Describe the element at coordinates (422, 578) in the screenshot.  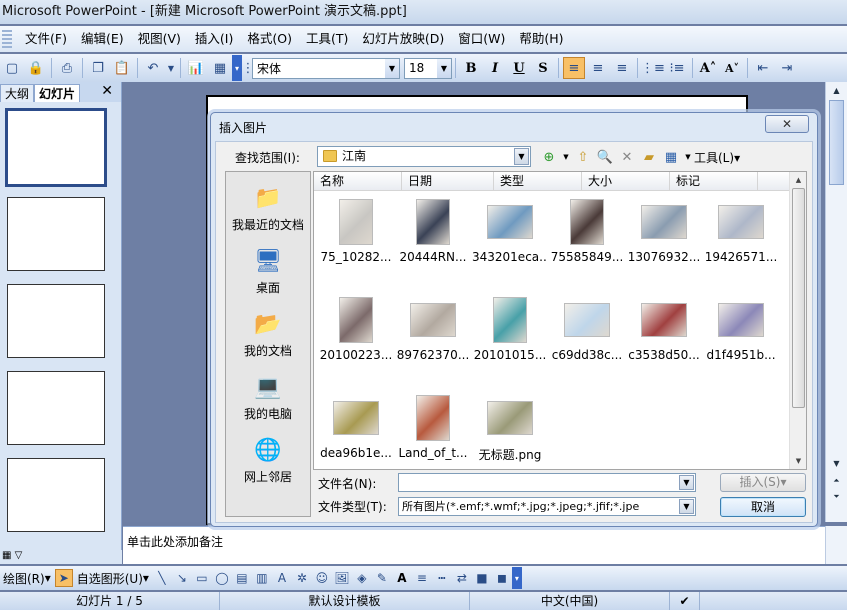
I see `line-style-icon: ≡` at that location.